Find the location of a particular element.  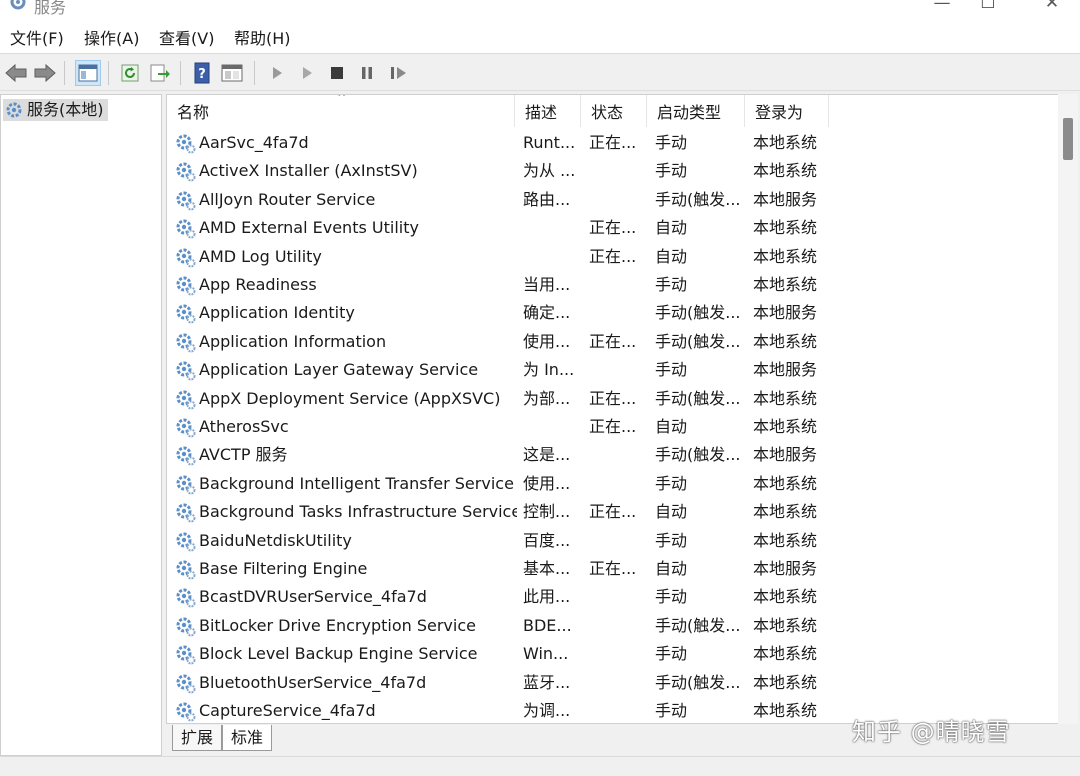

forward-arrow-icon is located at coordinates (45, 73).